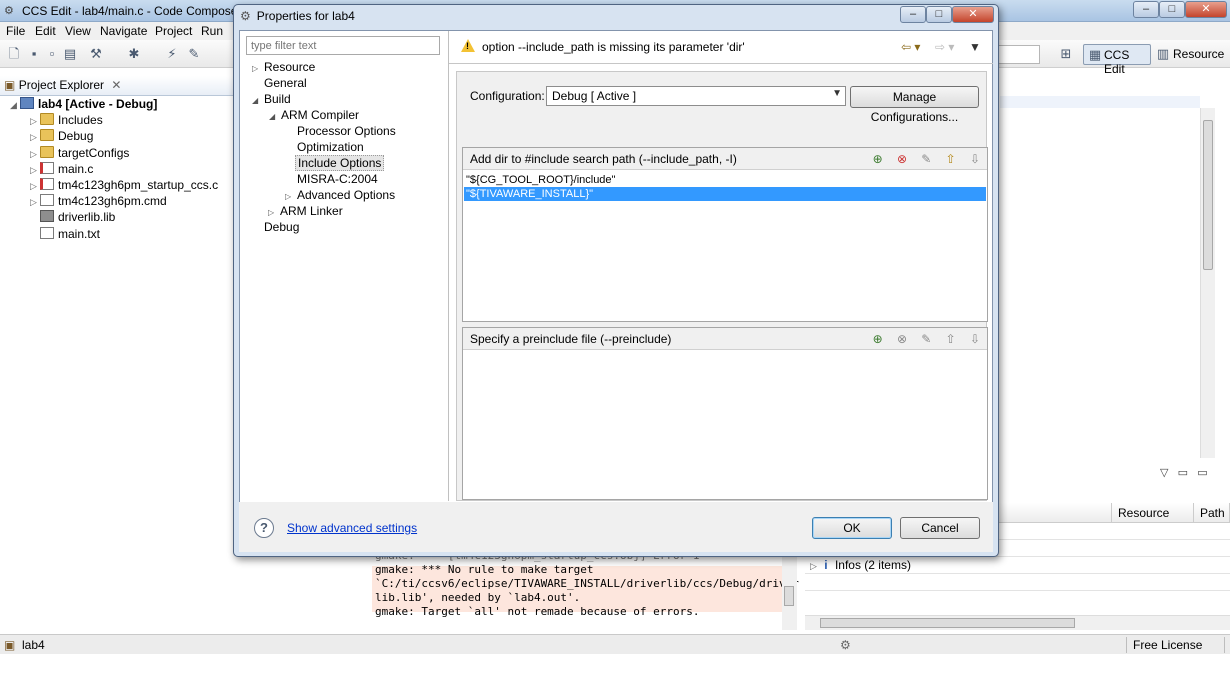  Describe the element at coordinates (124, 185) in the screenshot. I see `tree-item-startup-c: ▷ tm4c123gh6pm_startup_ccs.c` at that location.